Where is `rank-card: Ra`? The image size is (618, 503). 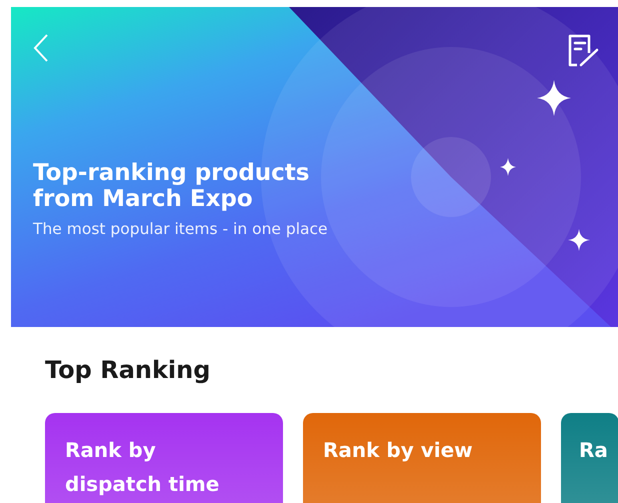 rank-card: Ra is located at coordinates (589, 458).